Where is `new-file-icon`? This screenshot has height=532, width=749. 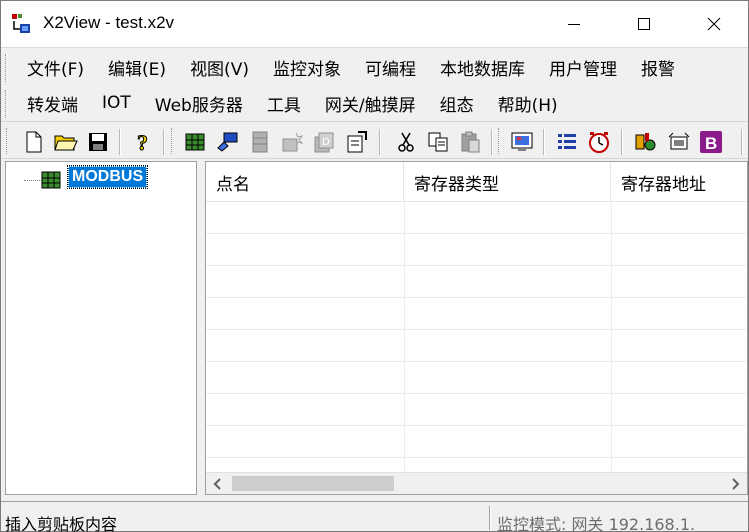 new-file-icon is located at coordinates (34, 142).